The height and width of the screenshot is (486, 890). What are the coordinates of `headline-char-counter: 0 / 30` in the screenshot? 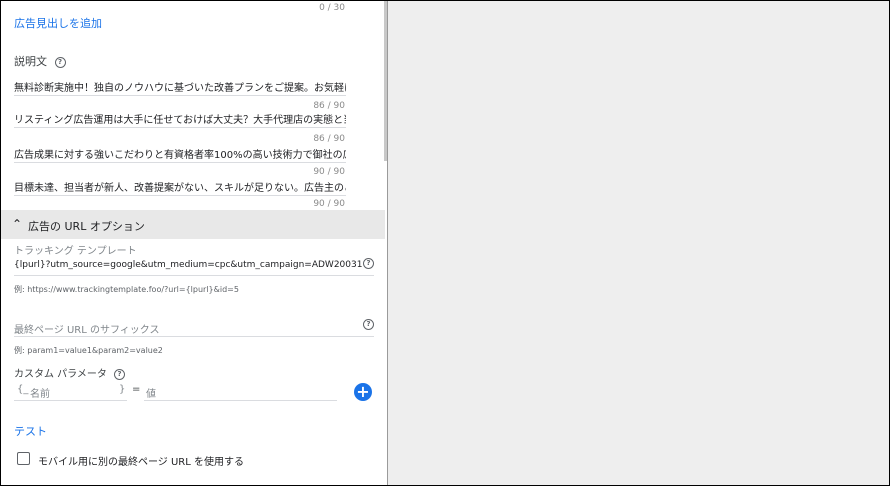 It's located at (332, 8).